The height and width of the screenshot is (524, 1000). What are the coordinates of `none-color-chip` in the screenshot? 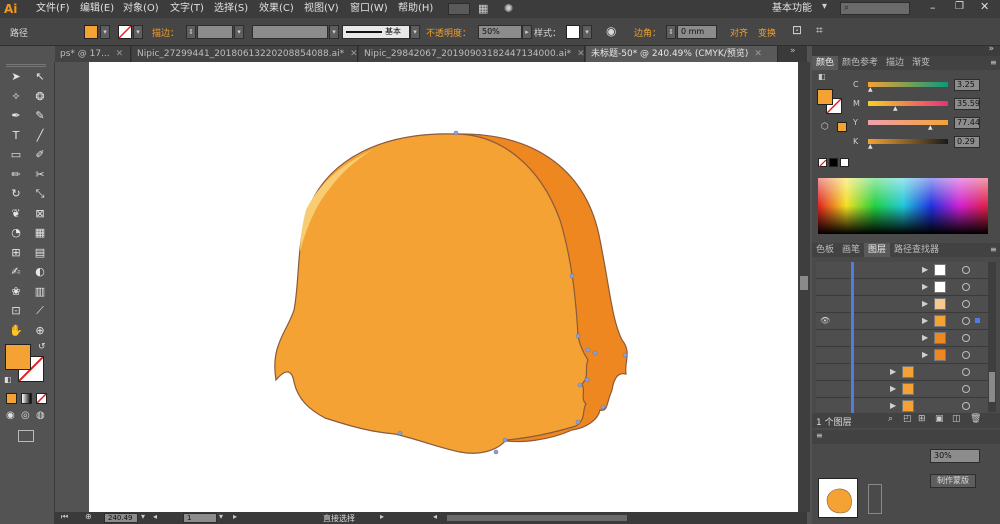 It's located at (822, 163).